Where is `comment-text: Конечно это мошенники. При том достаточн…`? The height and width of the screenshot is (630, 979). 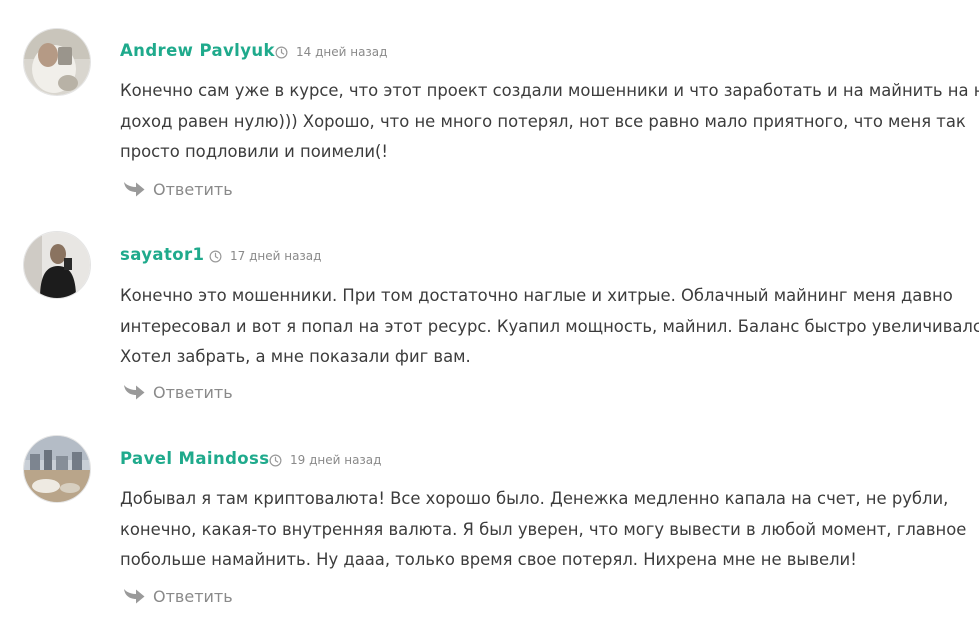
comment-text: Конечно это мошенники. При том достаточн… is located at coordinates (549, 327).